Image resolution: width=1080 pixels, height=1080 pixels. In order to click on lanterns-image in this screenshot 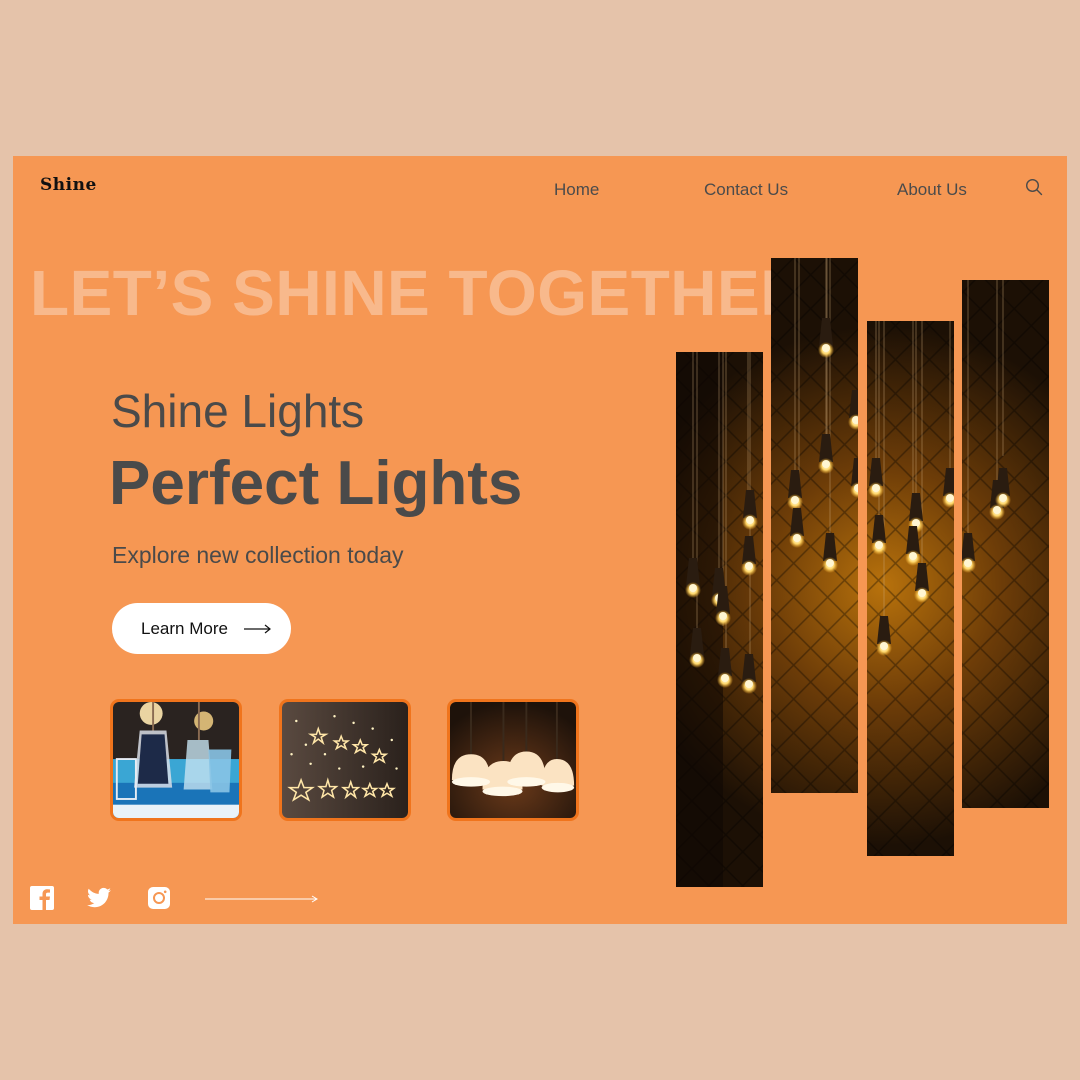, I will do `click(176, 760)`.